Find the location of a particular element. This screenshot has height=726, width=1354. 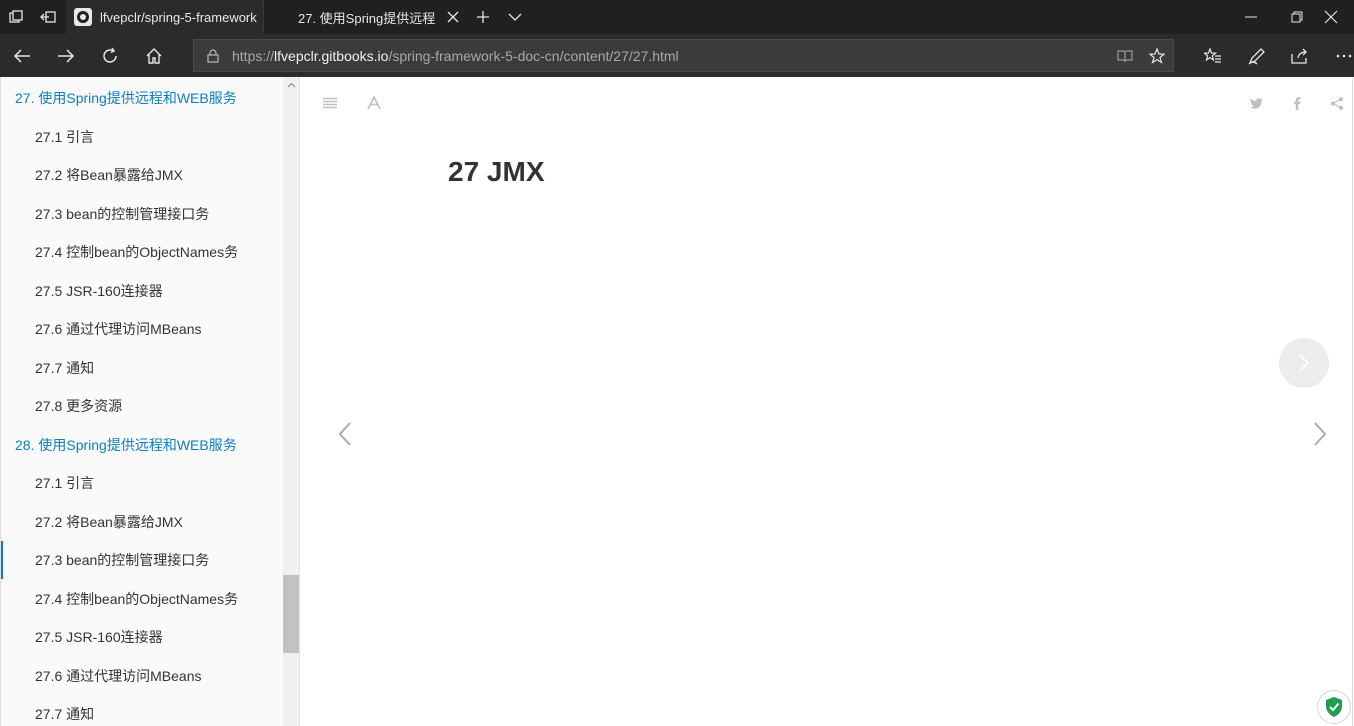

menu-icon is located at coordinates (330, 103).